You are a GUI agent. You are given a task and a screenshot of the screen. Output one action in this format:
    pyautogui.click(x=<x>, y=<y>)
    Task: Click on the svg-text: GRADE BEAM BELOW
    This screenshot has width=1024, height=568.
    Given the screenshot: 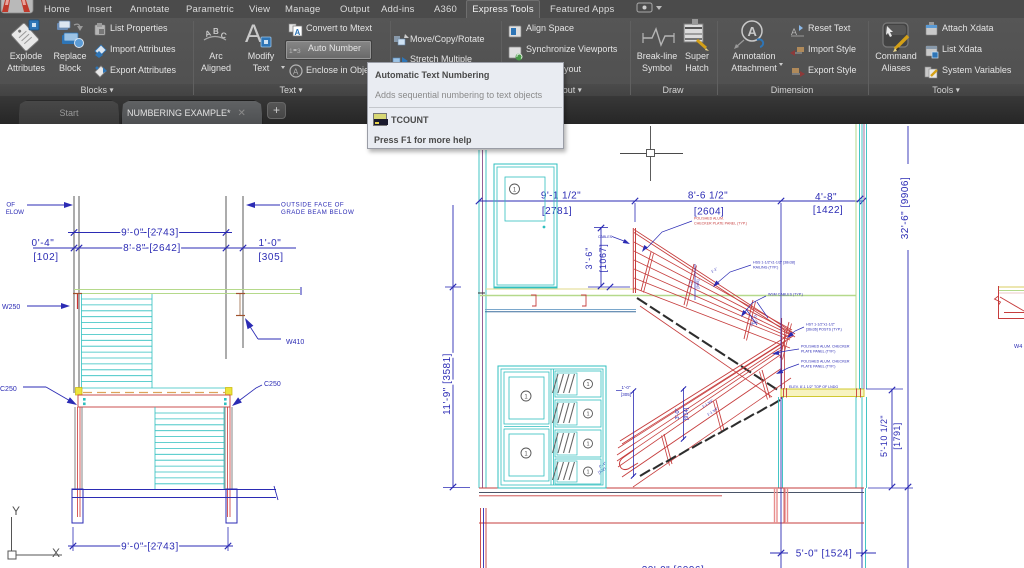 What is the action you would take?
    pyautogui.click(x=317, y=212)
    